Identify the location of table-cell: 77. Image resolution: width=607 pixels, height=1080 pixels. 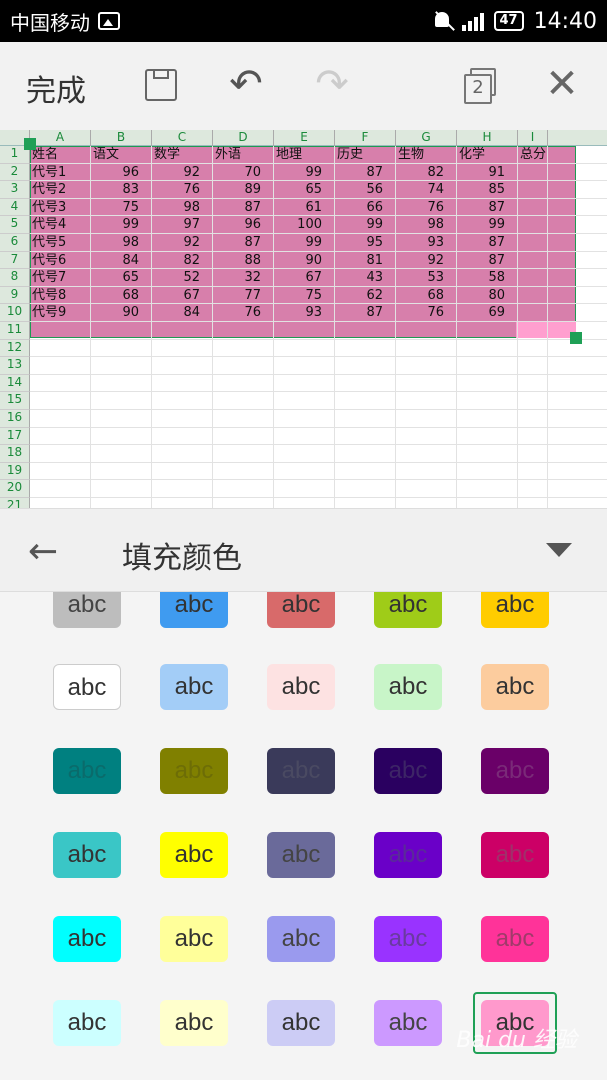
(243, 295).